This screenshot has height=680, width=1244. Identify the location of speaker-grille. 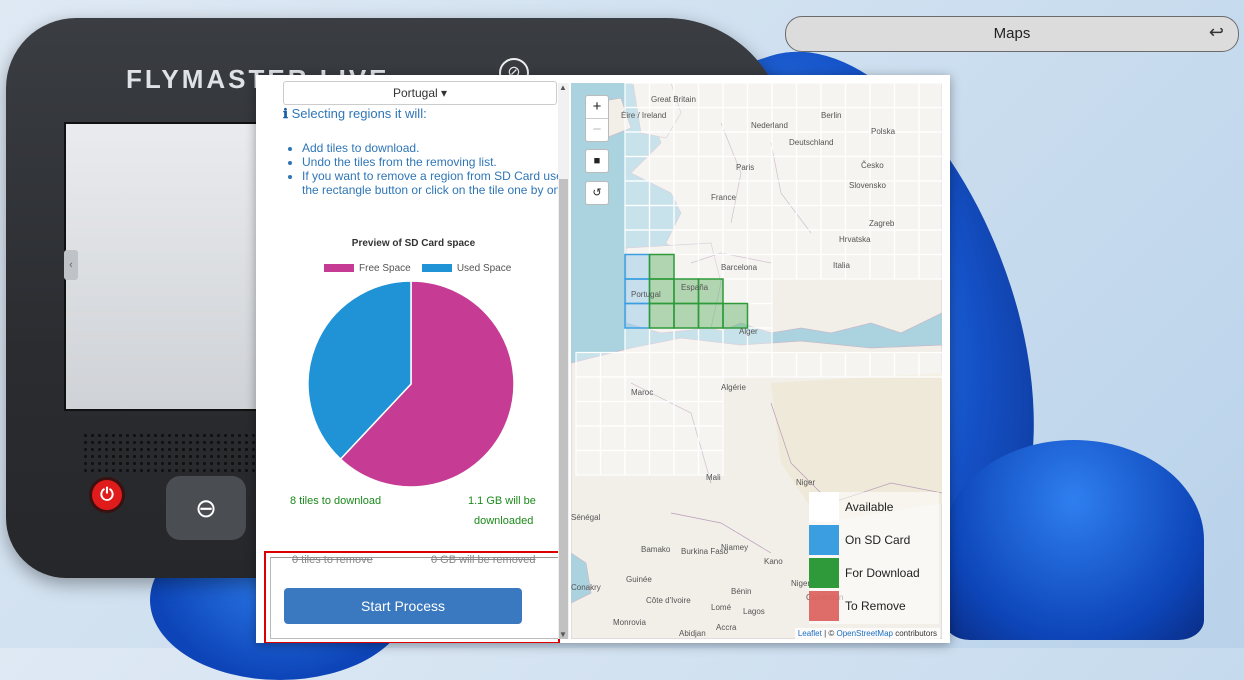
(169, 453).